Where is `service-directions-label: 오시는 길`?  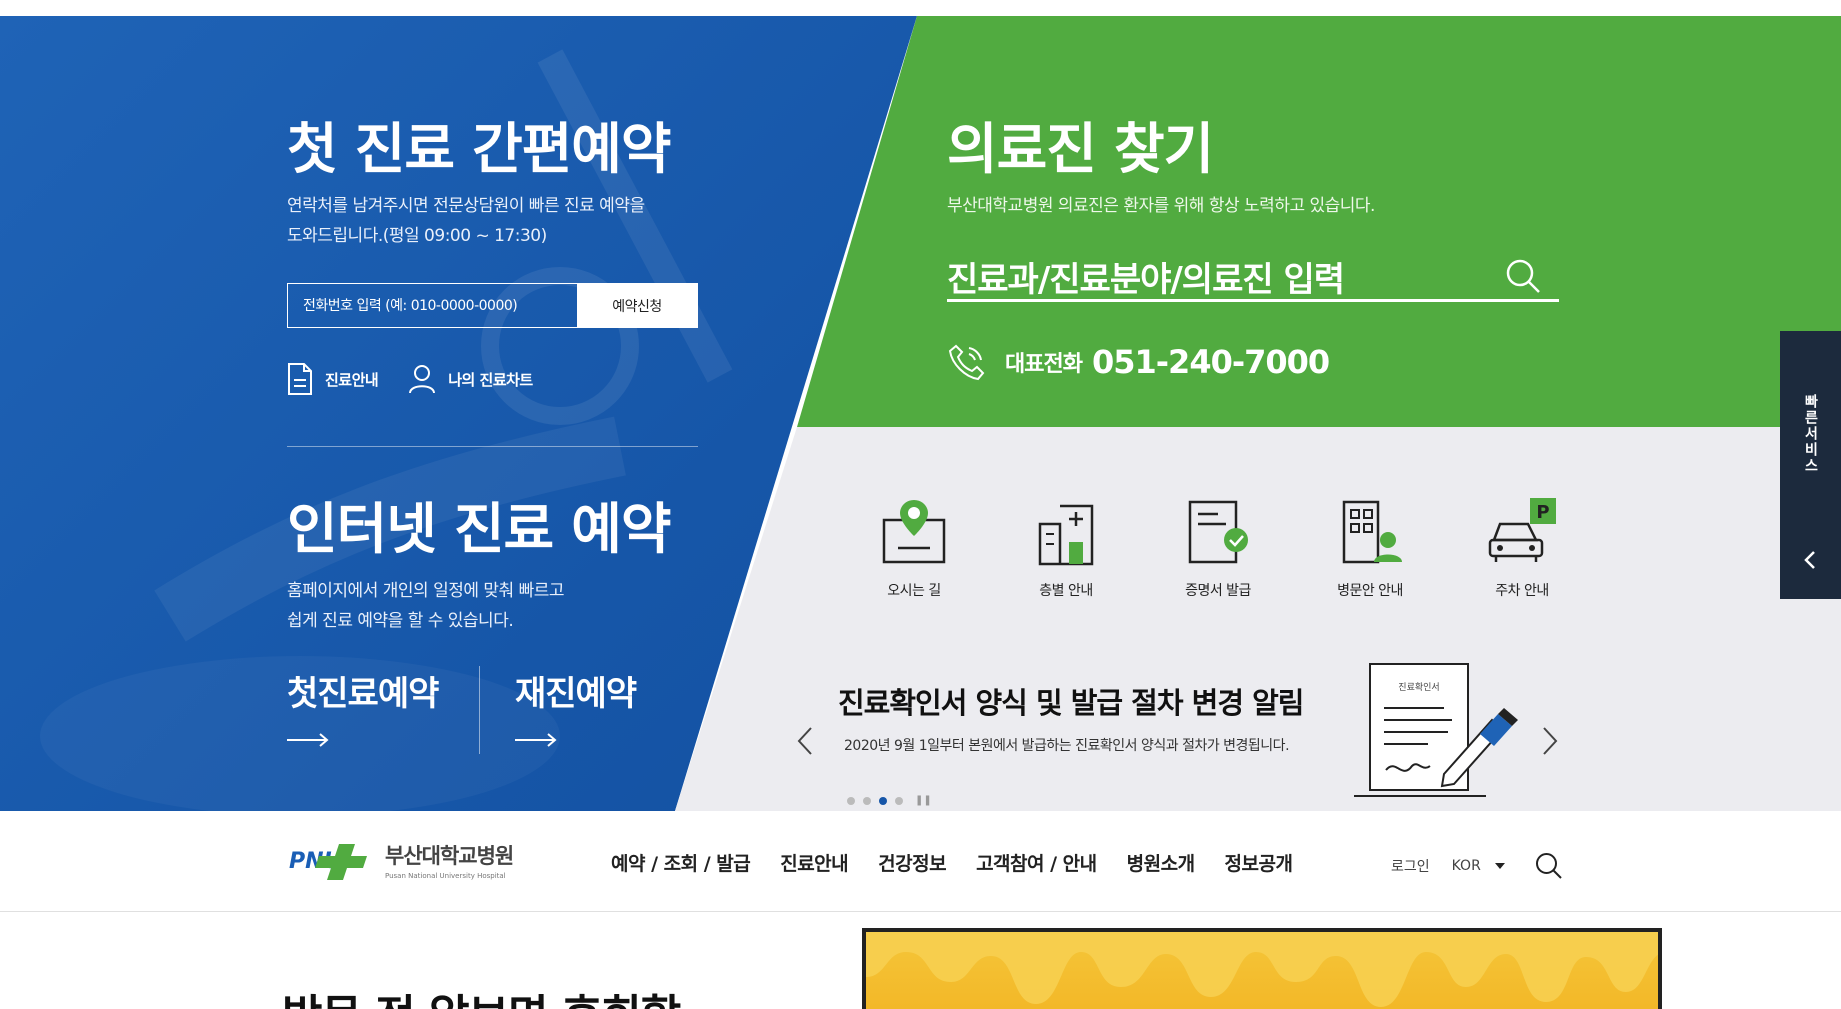
service-directions-label: 오시는 길 is located at coordinates (914, 591).